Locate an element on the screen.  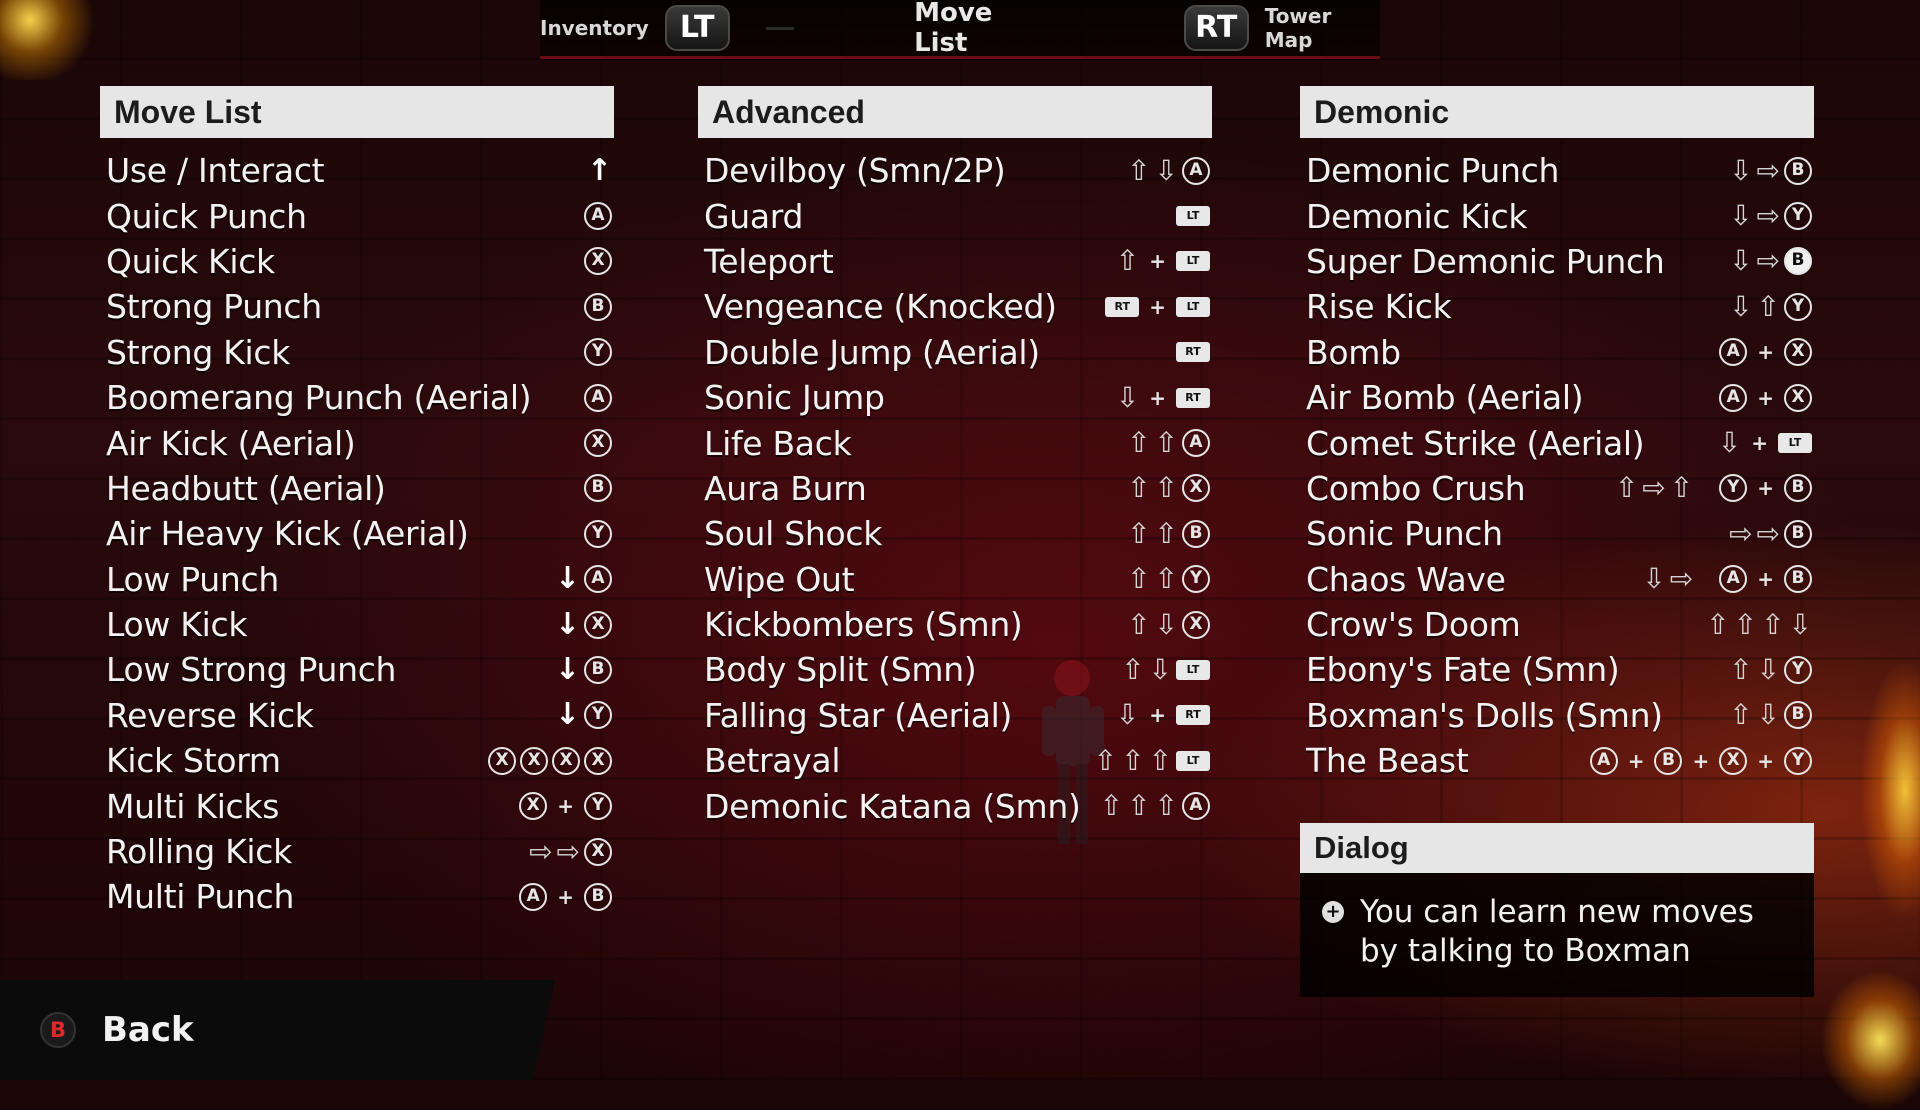
move-inputs: ⇩ ⇨ B is located at coordinates (1770, 261).